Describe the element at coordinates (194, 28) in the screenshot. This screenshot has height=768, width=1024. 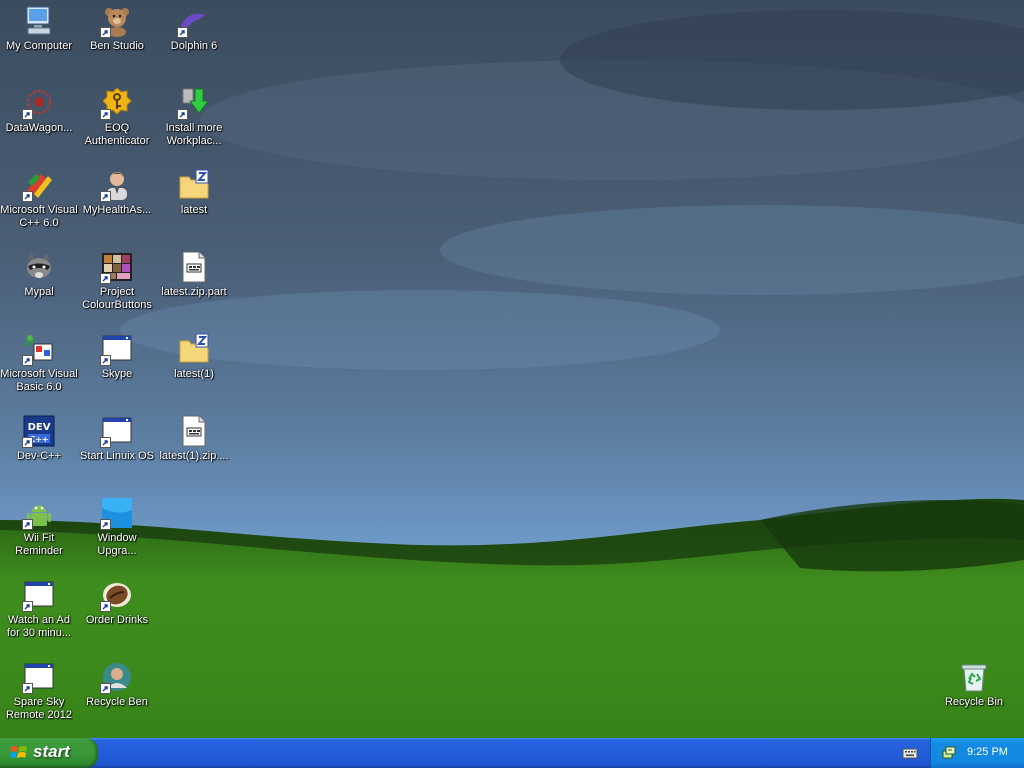
I see `desktop-icon-dolphin-6: Dolphin 6` at that location.